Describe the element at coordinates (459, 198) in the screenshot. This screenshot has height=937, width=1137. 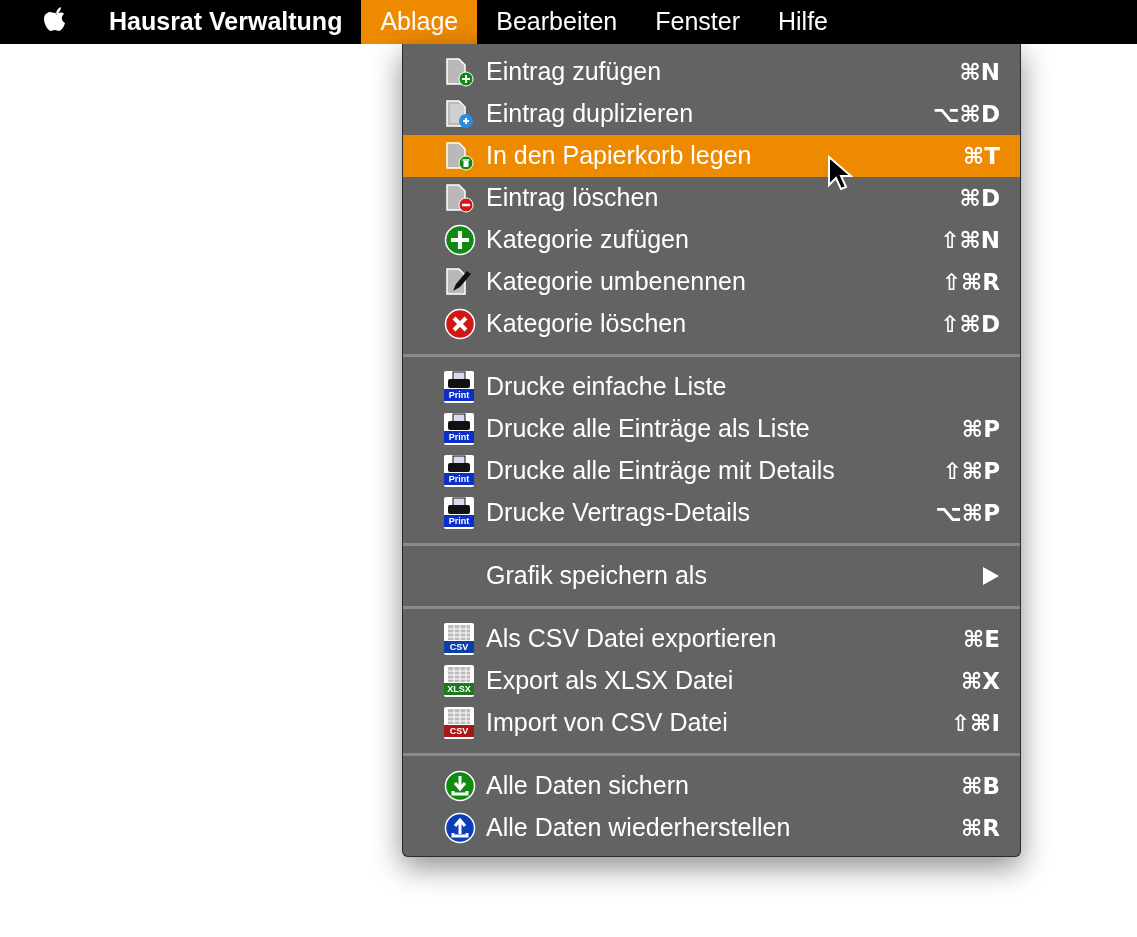
I see `document-minus-icon` at that location.